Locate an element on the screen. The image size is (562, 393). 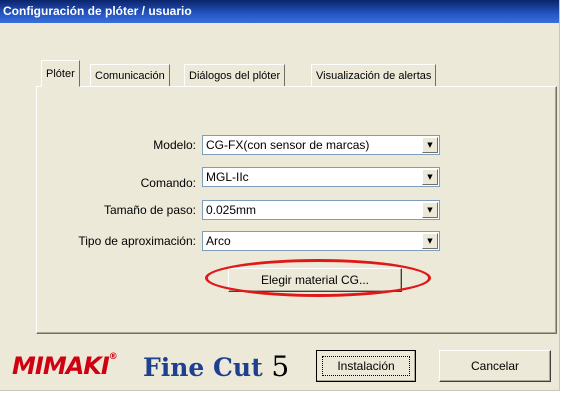
install-button: Instalación is located at coordinates (366, 366).